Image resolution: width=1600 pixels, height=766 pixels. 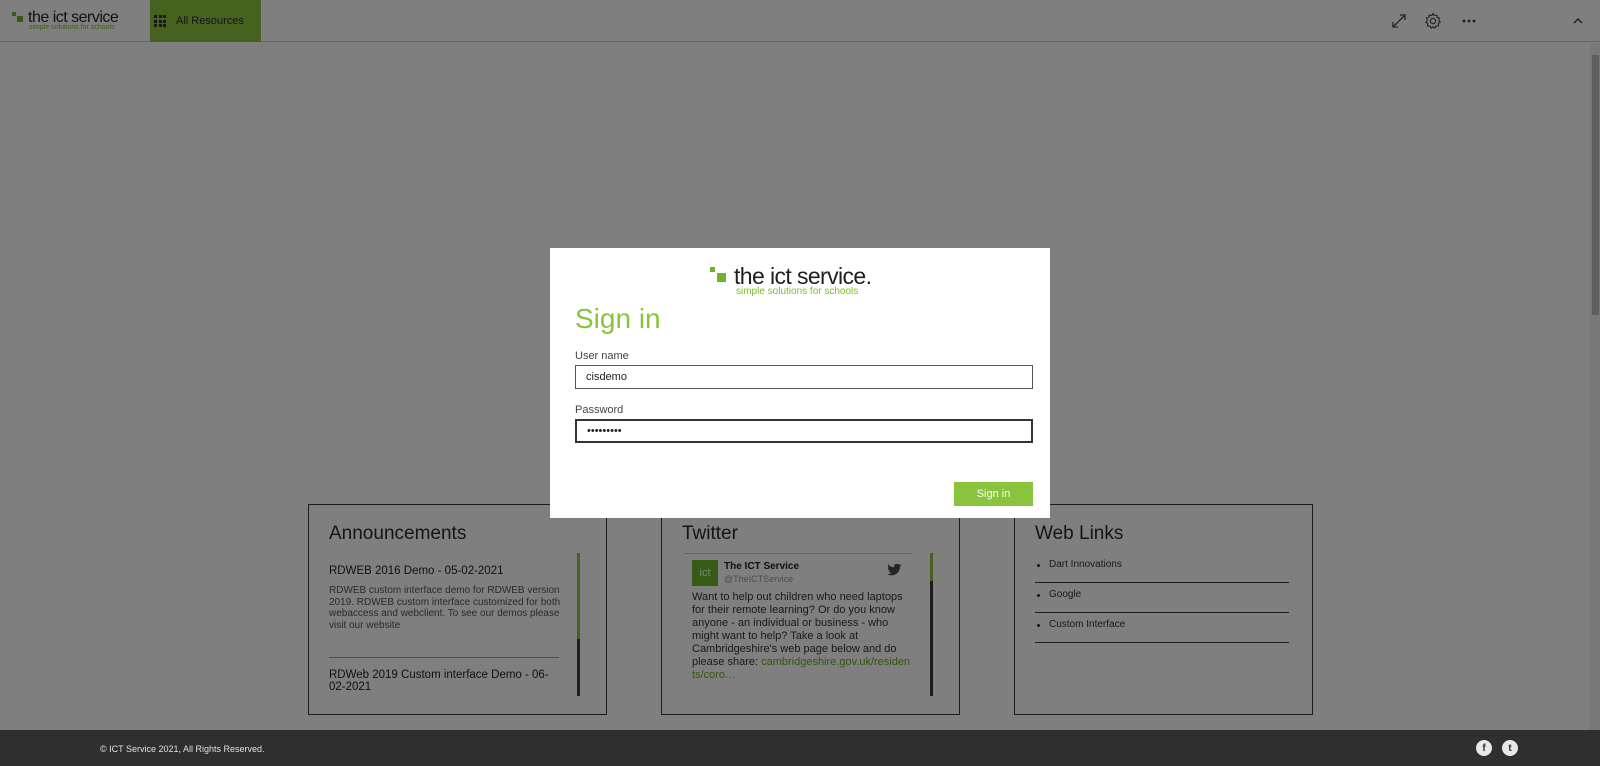 I want to click on dialog-logo-tagline: simple solutions for schools, so click(x=797, y=291).